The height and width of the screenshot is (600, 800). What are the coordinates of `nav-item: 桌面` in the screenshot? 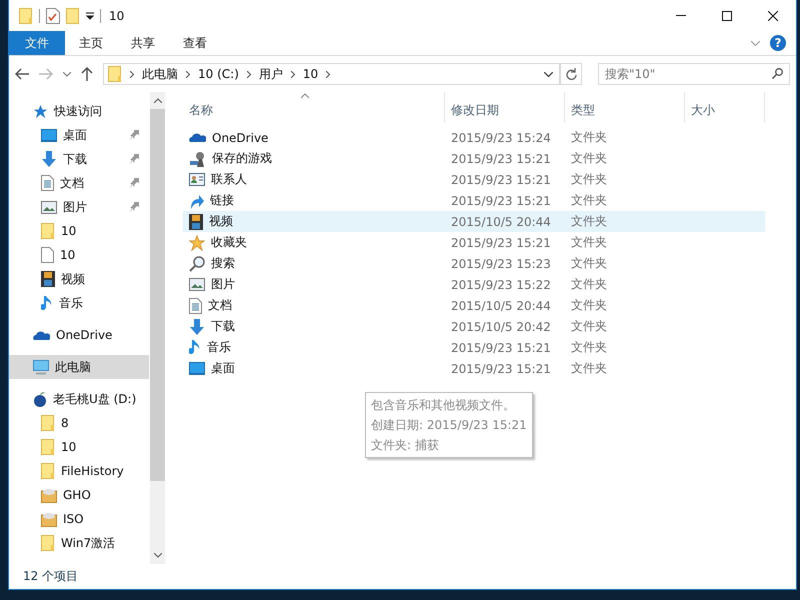 It's located at (79, 135).